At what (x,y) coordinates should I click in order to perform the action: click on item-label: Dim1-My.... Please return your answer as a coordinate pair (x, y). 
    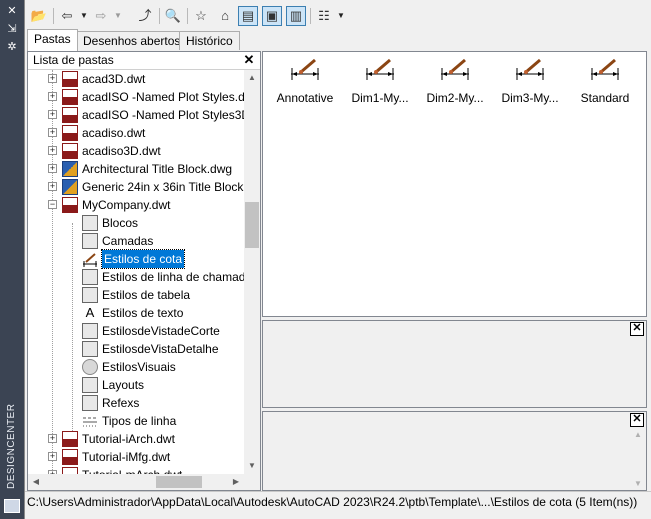
    Looking at the image, I should click on (380, 98).